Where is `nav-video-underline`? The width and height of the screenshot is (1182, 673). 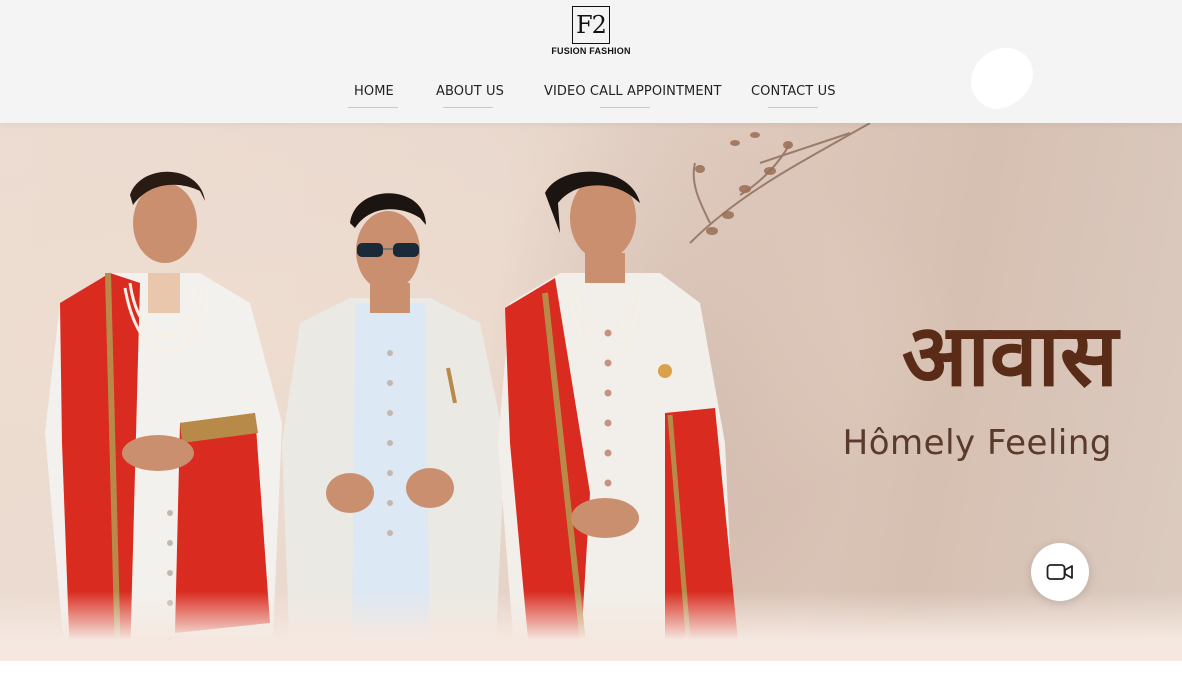
nav-video-underline is located at coordinates (625, 107).